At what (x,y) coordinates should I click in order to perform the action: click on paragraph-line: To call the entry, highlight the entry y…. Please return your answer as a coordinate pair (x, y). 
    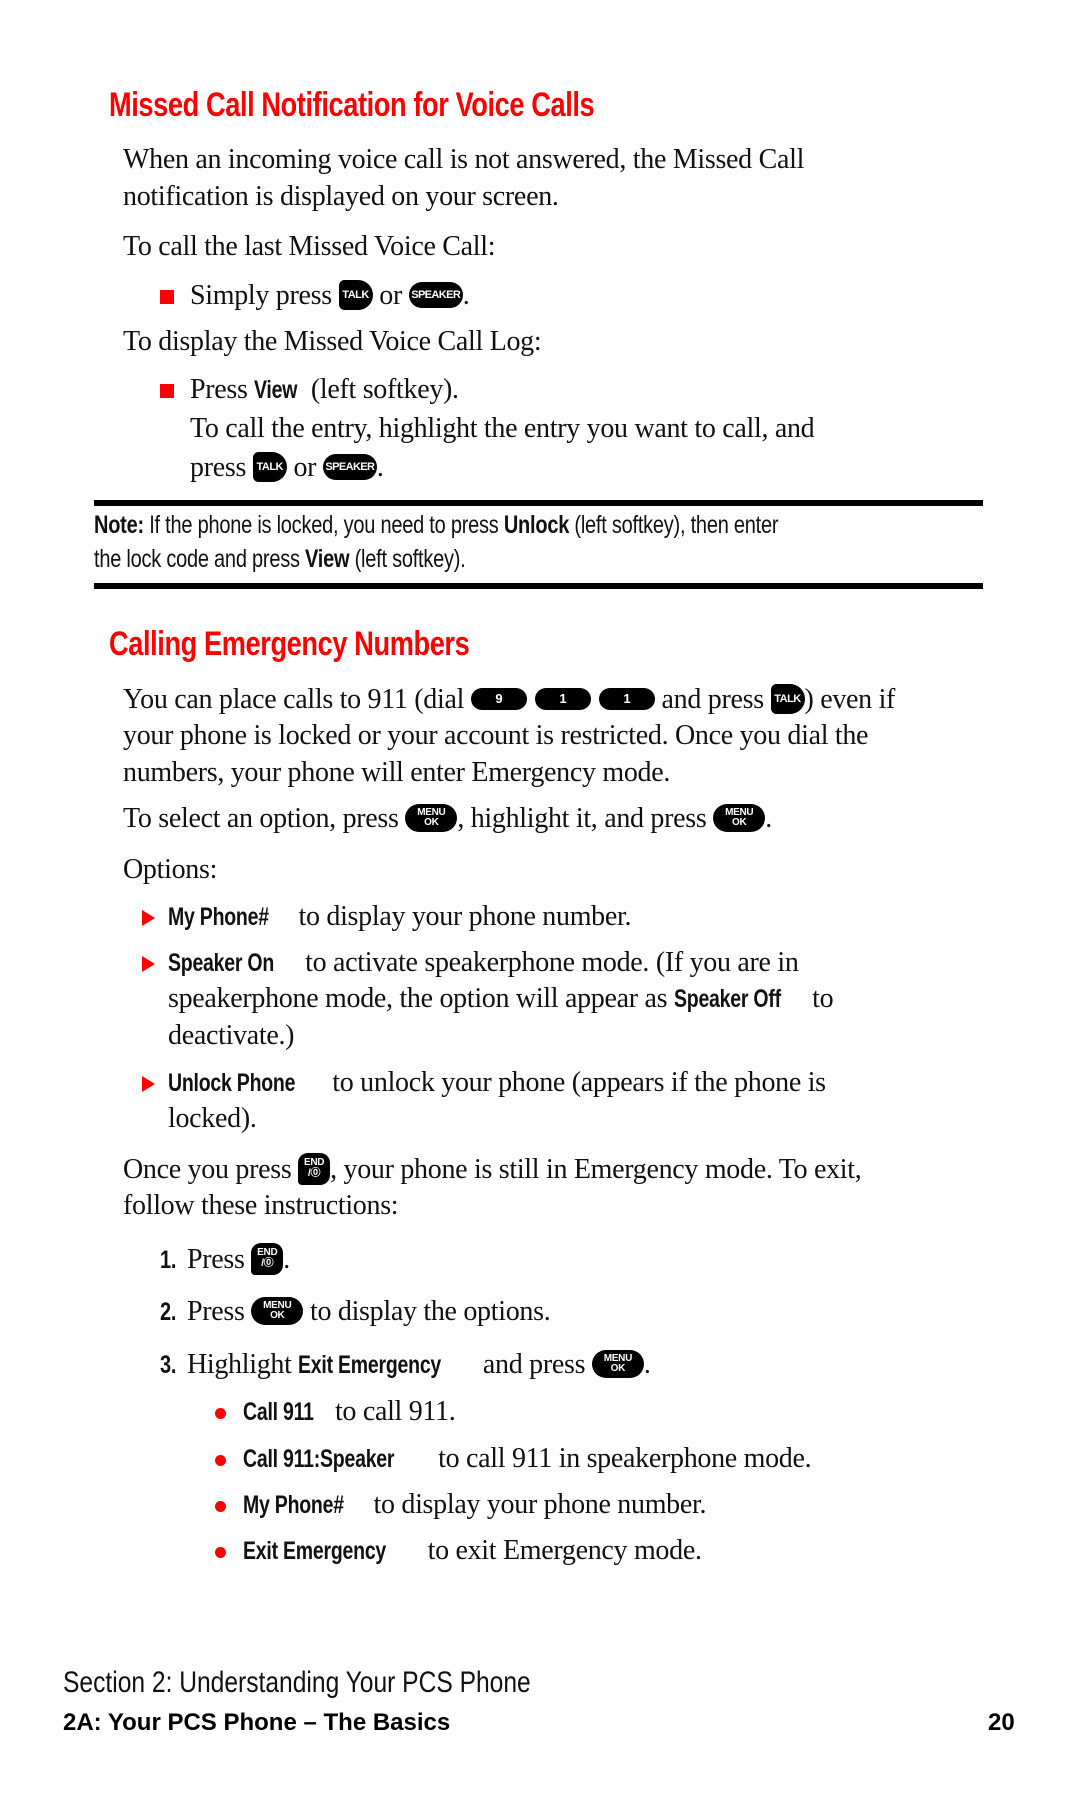
    Looking at the image, I should click on (502, 428).